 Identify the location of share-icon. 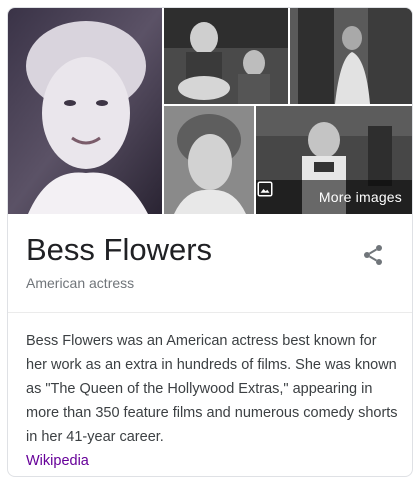
(373, 255).